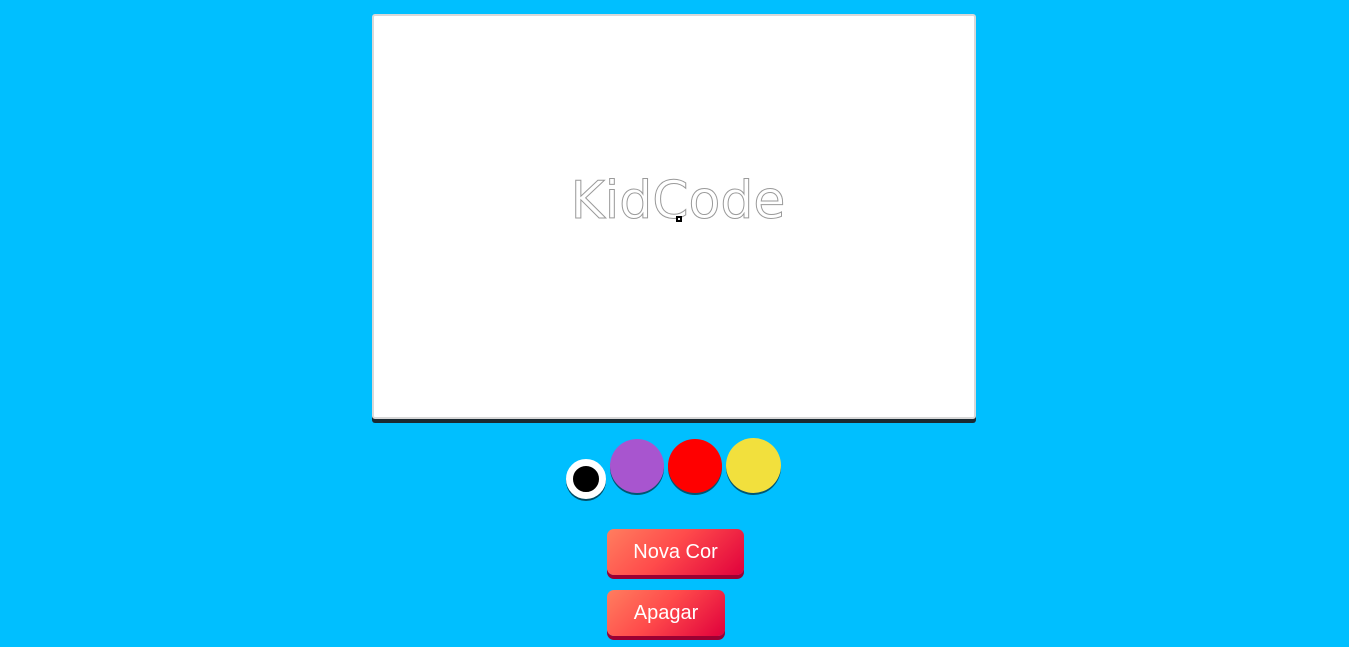  What do you see at coordinates (637, 466) in the screenshot?
I see `color-swatch-purple` at bounding box center [637, 466].